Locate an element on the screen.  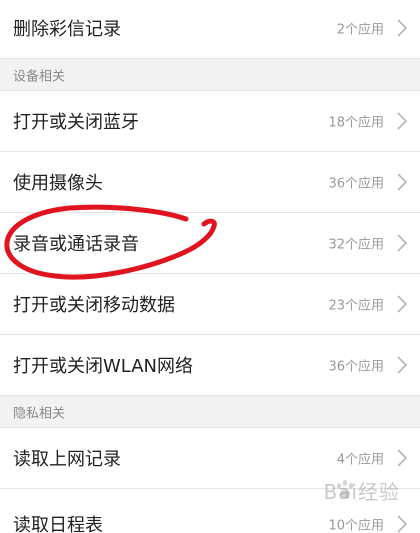
list-item-record-audio: 录音或通话录音 32个应用 is located at coordinates (210, 243).